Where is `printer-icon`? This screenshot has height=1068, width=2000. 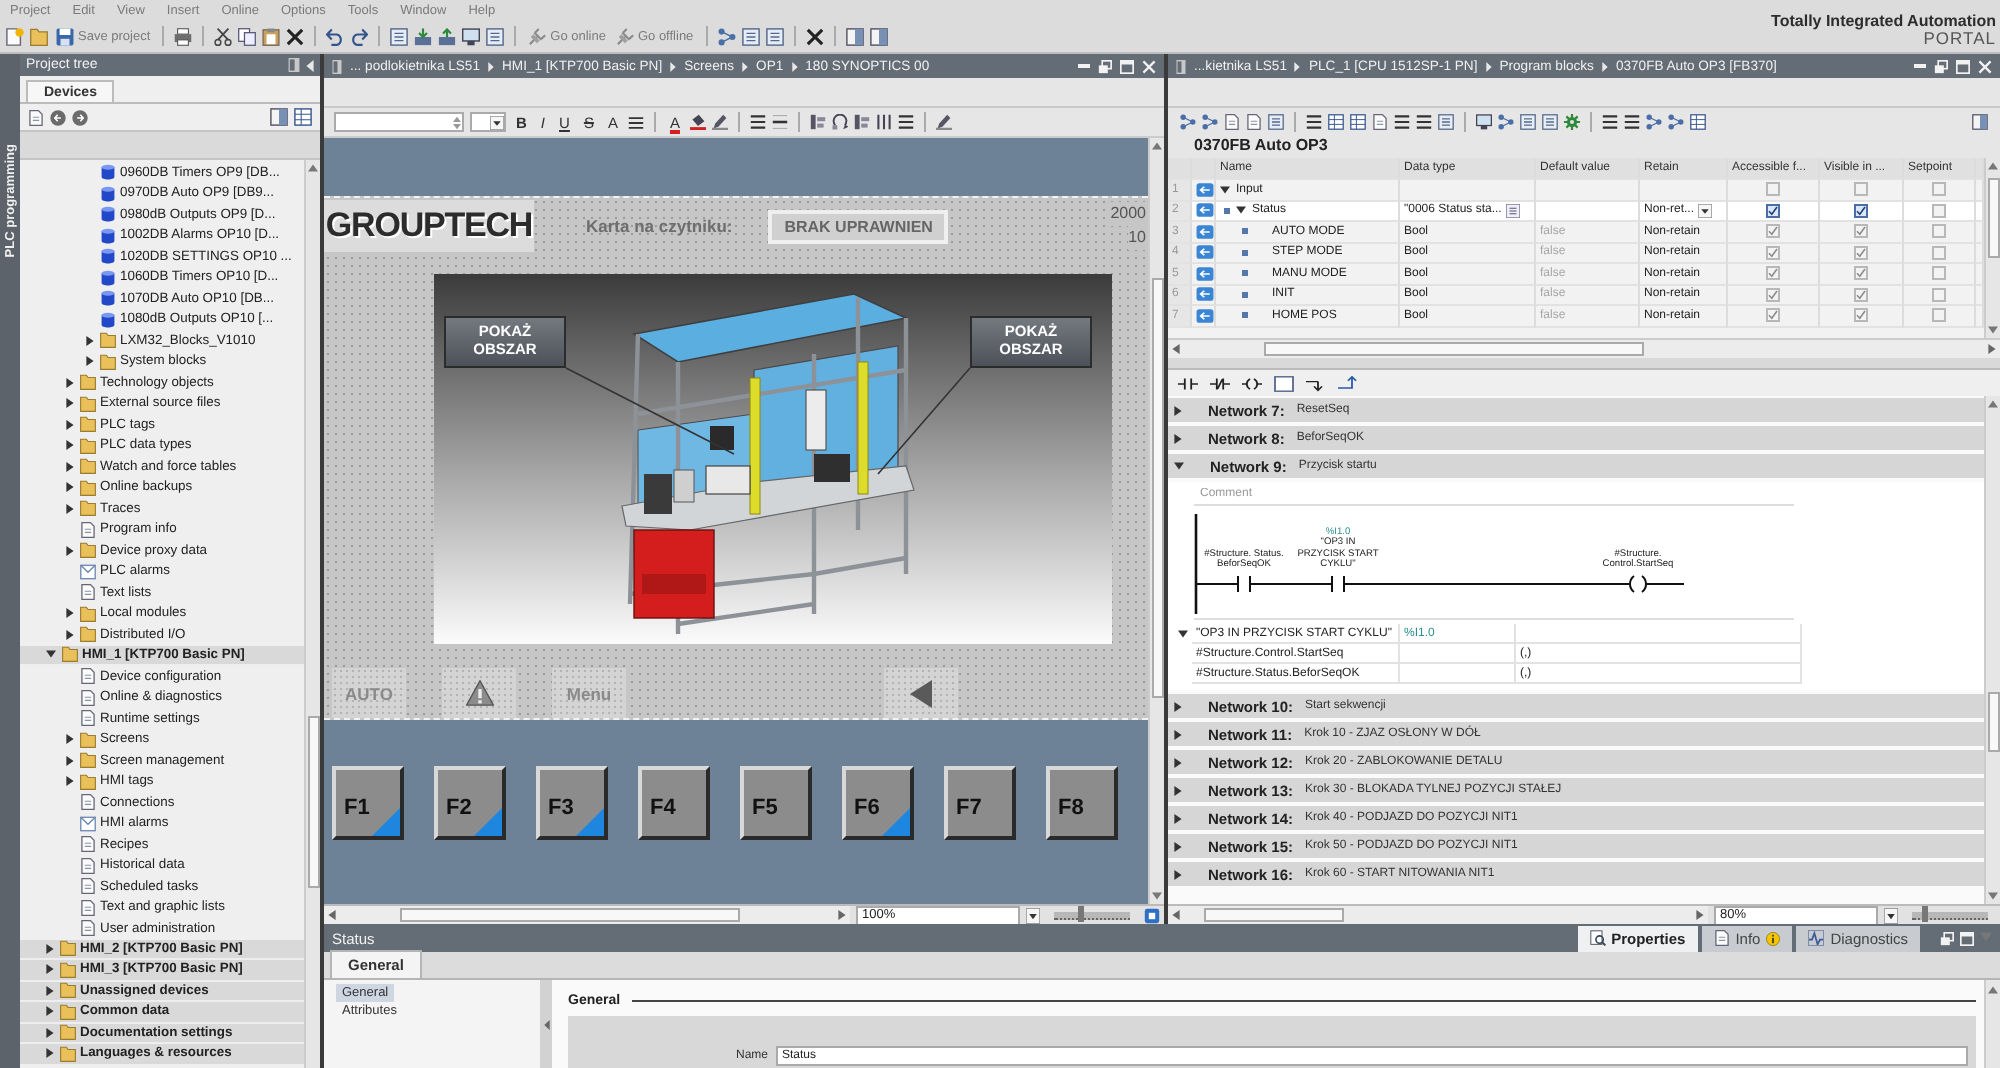 printer-icon is located at coordinates (183, 36).